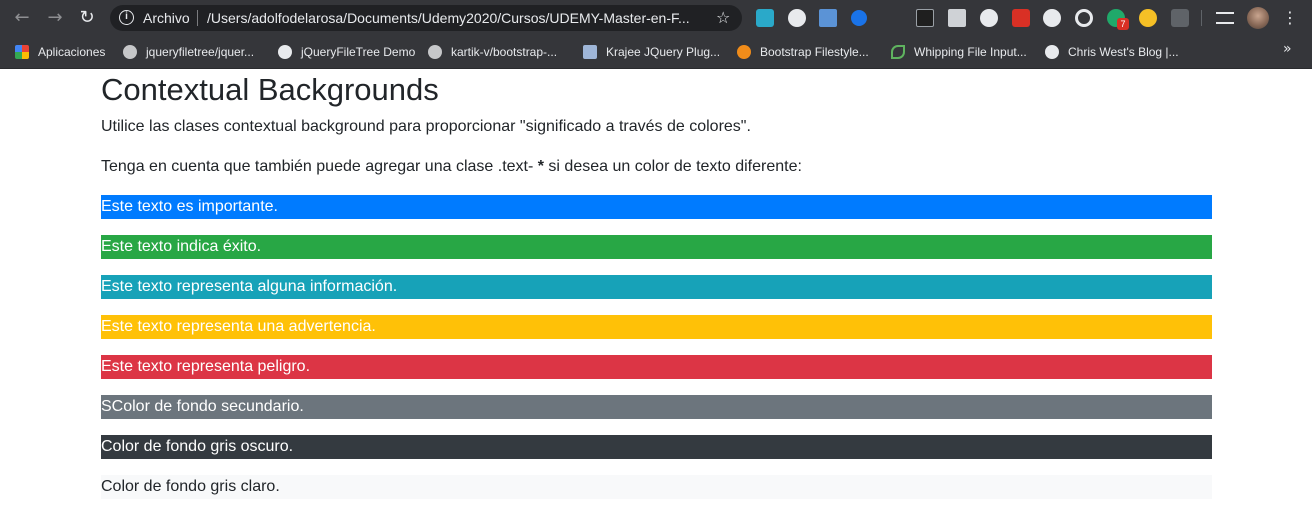 The image size is (1312, 522). What do you see at coordinates (1180, 18) in the screenshot?
I see `extension-code-icon` at bounding box center [1180, 18].